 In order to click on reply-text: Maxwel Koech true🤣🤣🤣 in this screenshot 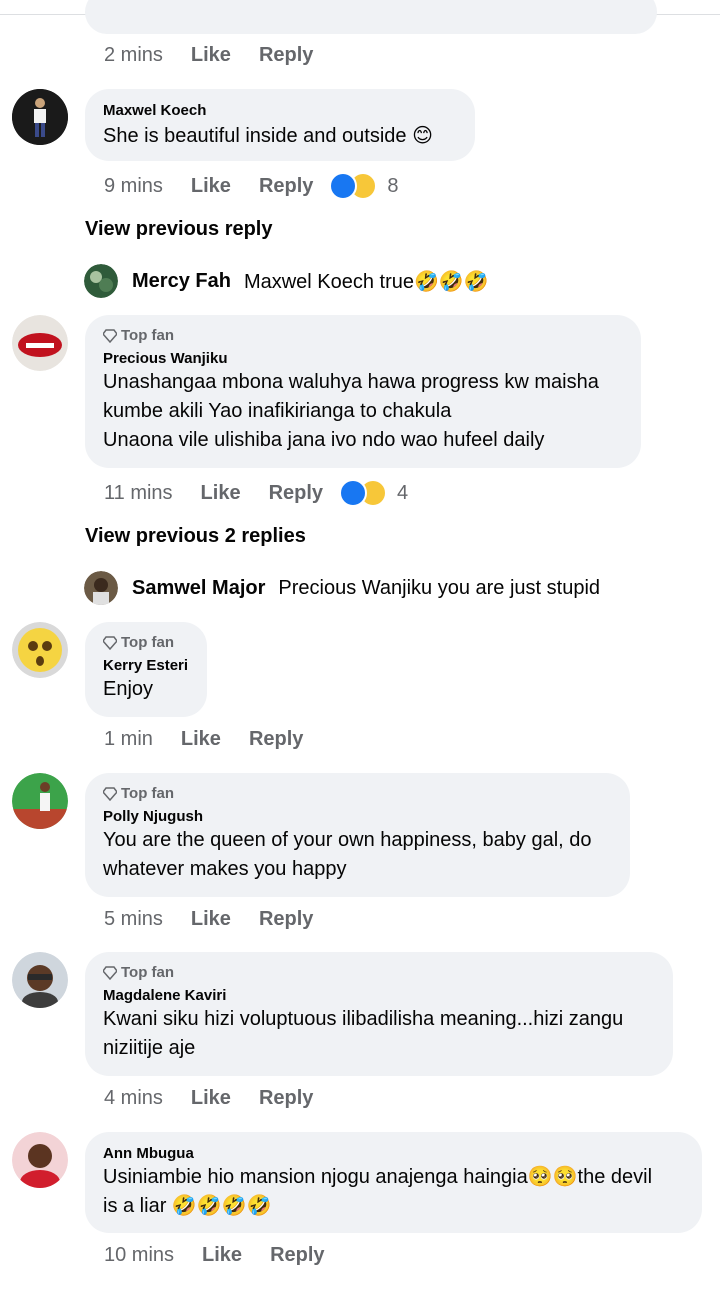, I will do `click(366, 281)`.